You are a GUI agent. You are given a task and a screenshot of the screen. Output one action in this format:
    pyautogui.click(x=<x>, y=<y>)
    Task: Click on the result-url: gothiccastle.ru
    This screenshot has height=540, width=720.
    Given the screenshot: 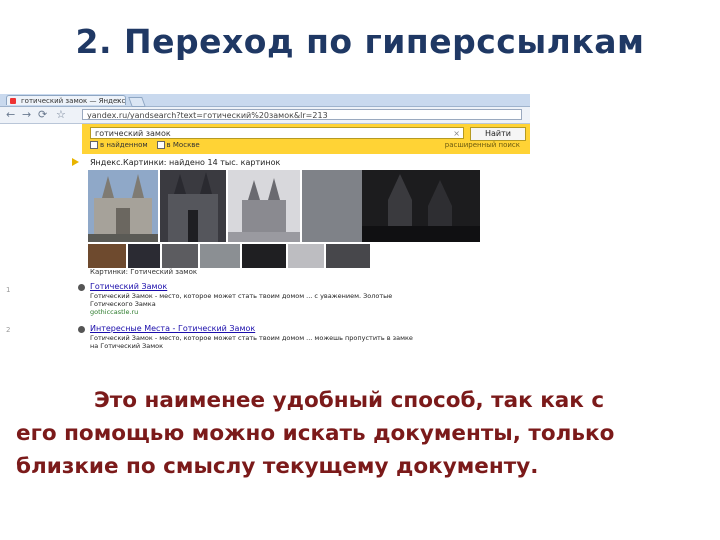 What is the action you would take?
    pyautogui.click(x=114, y=312)
    